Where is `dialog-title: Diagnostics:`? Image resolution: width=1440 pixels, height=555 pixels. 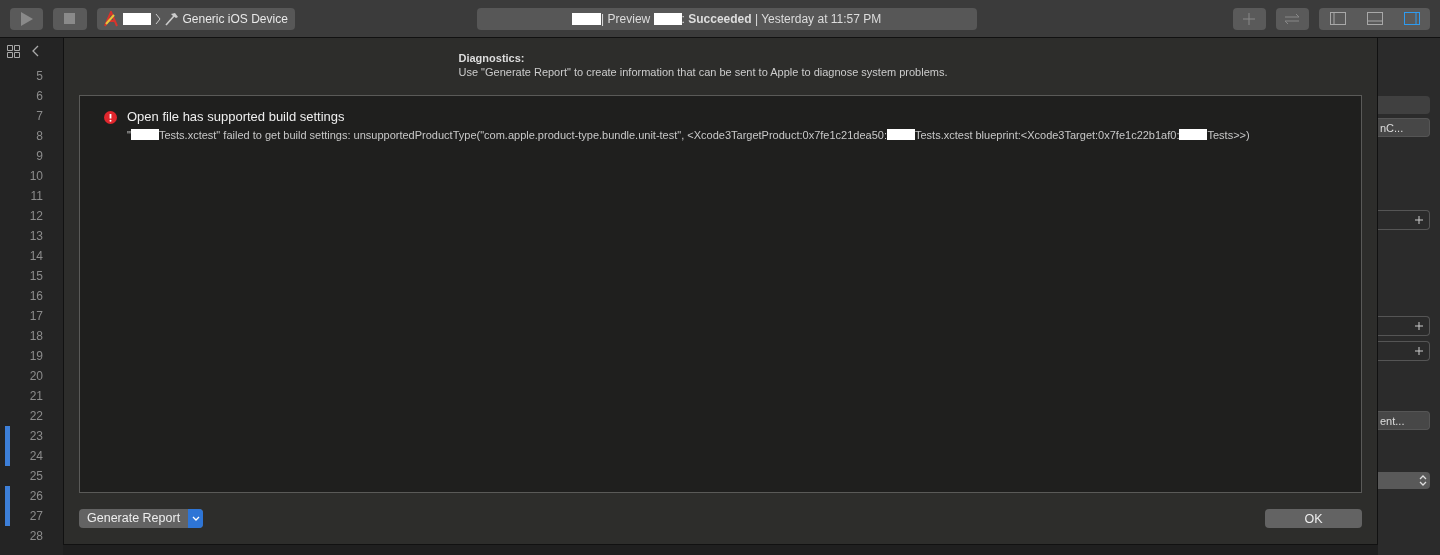
dialog-title: Diagnostics: is located at coordinates (492, 58).